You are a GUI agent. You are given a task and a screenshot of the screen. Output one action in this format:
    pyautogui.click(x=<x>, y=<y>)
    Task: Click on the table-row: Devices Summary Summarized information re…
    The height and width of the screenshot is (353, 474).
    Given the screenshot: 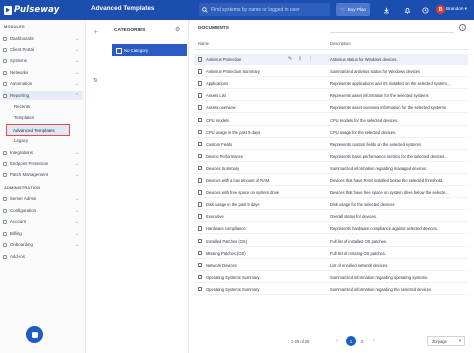 What is the action you would take?
    pyautogui.click(x=331, y=168)
    